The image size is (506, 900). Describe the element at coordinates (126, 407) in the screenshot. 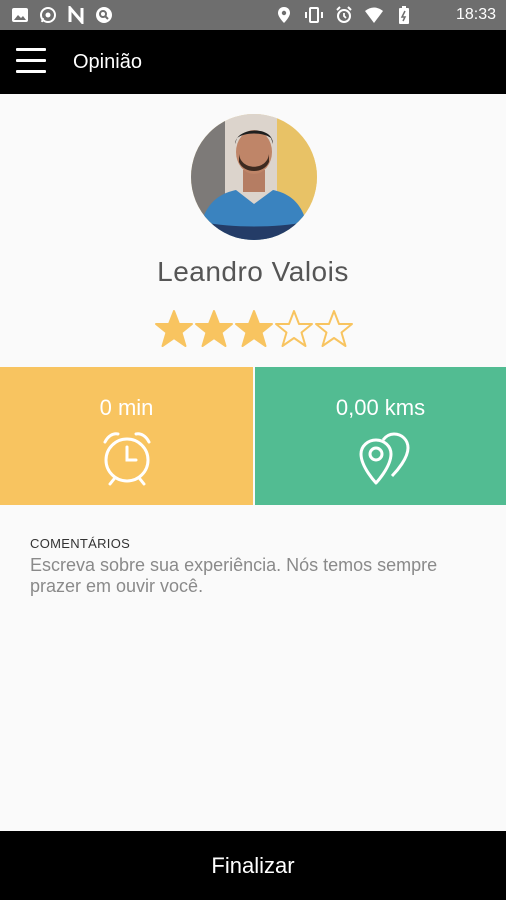

I see `time-value: 0 min` at that location.